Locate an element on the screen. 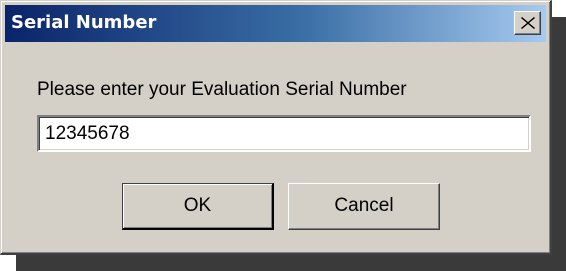  serial-number-input is located at coordinates (284, 133).